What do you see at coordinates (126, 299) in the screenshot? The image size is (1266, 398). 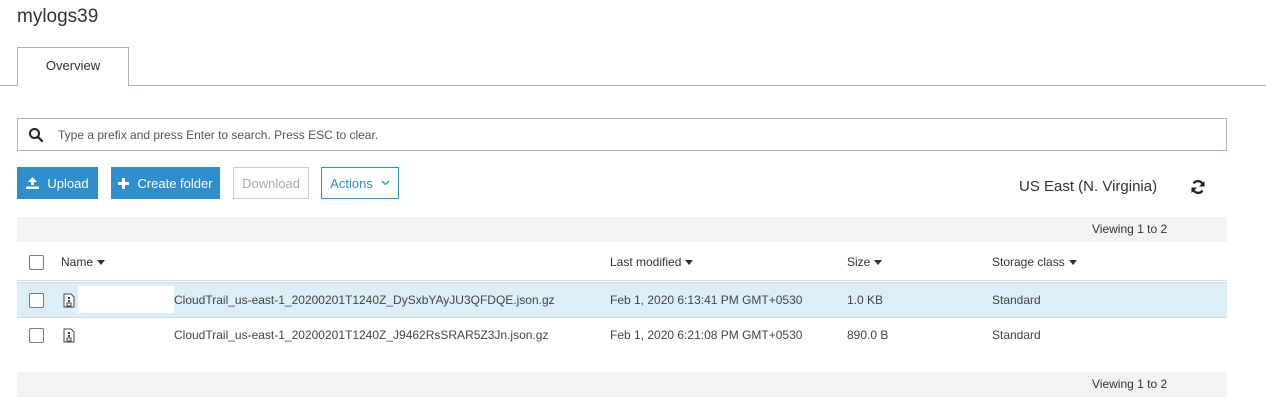 I see `redacted-prefix` at bounding box center [126, 299].